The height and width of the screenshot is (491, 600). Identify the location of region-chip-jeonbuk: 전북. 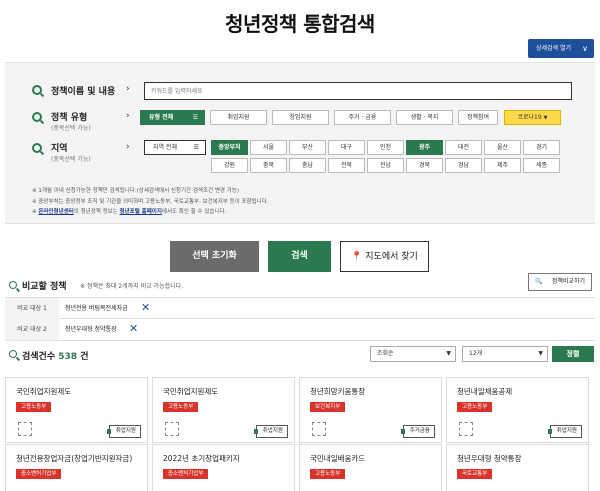
(346, 165).